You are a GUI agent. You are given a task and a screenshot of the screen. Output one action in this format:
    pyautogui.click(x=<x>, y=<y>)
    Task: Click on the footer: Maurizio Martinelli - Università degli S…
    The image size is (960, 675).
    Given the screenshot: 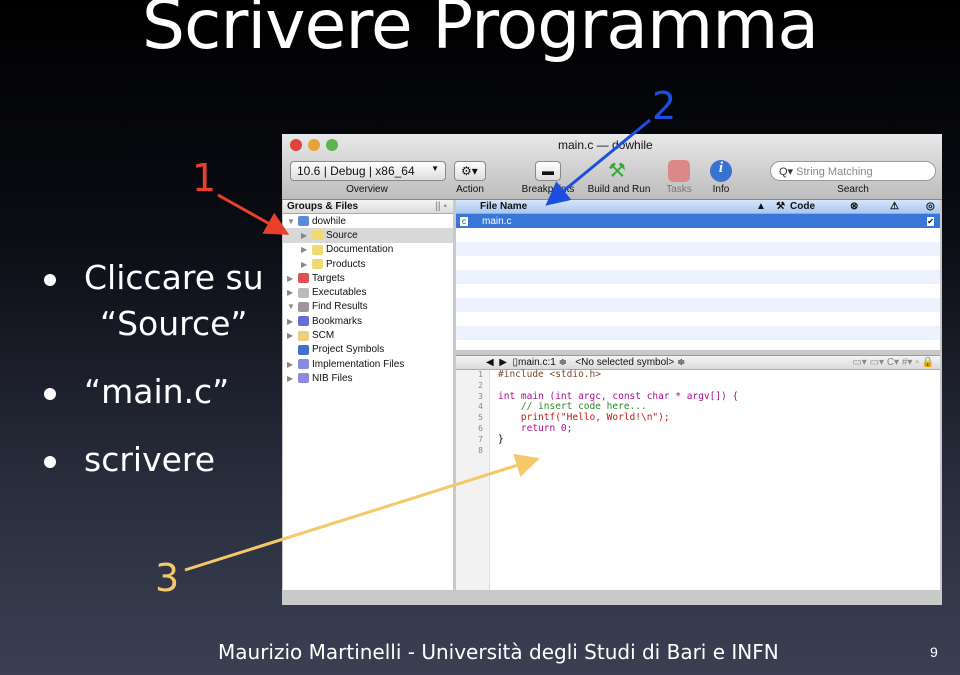 What is the action you would take?
    pyautogui.click(x=498, y=652)
    